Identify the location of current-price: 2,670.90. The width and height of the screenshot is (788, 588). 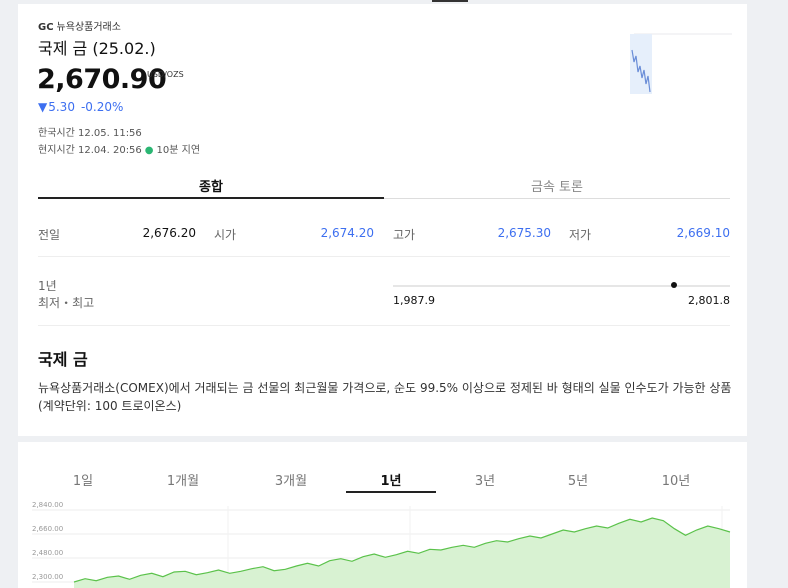
(102, 79).